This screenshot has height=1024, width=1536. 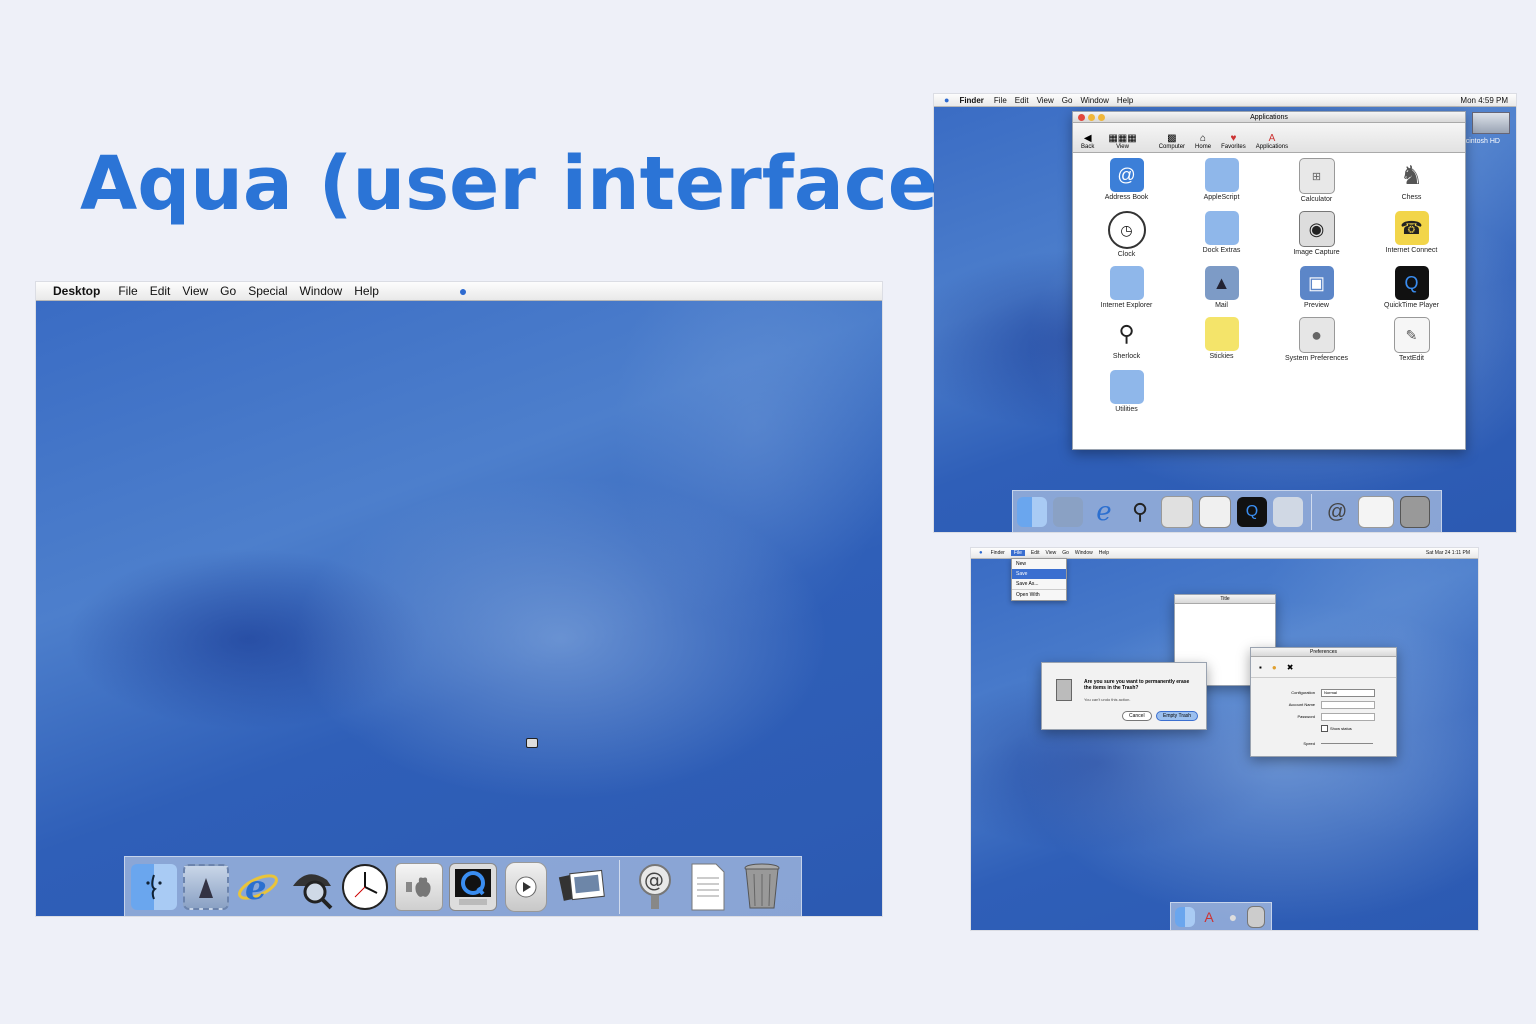 What do you see at coordinates (1039, 564) in the screenshot?
I see `file-menu-item-new: New` at bounding box center [1039, 564].